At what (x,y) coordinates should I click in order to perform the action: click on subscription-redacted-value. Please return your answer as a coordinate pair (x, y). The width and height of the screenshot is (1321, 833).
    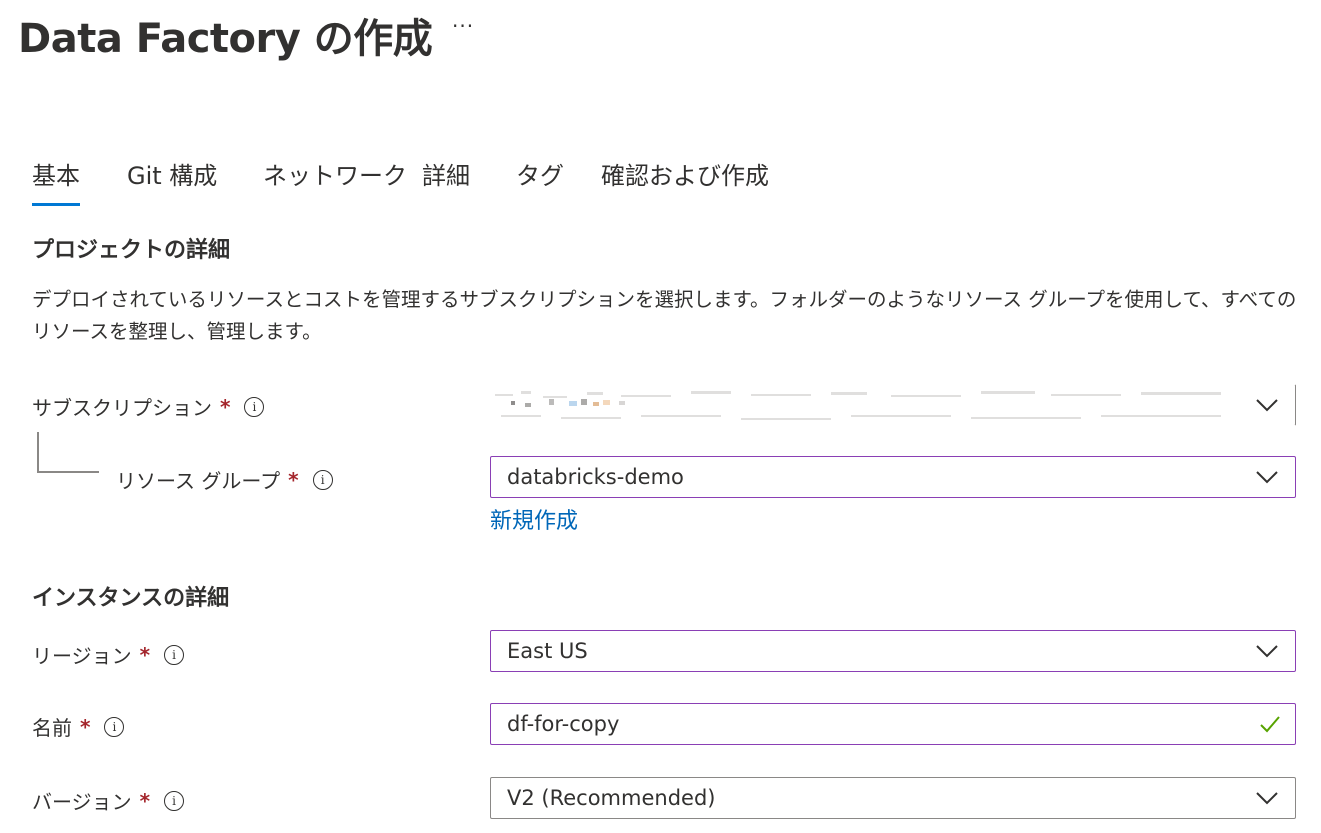
    Looking at the image, I should click on (871, 405).